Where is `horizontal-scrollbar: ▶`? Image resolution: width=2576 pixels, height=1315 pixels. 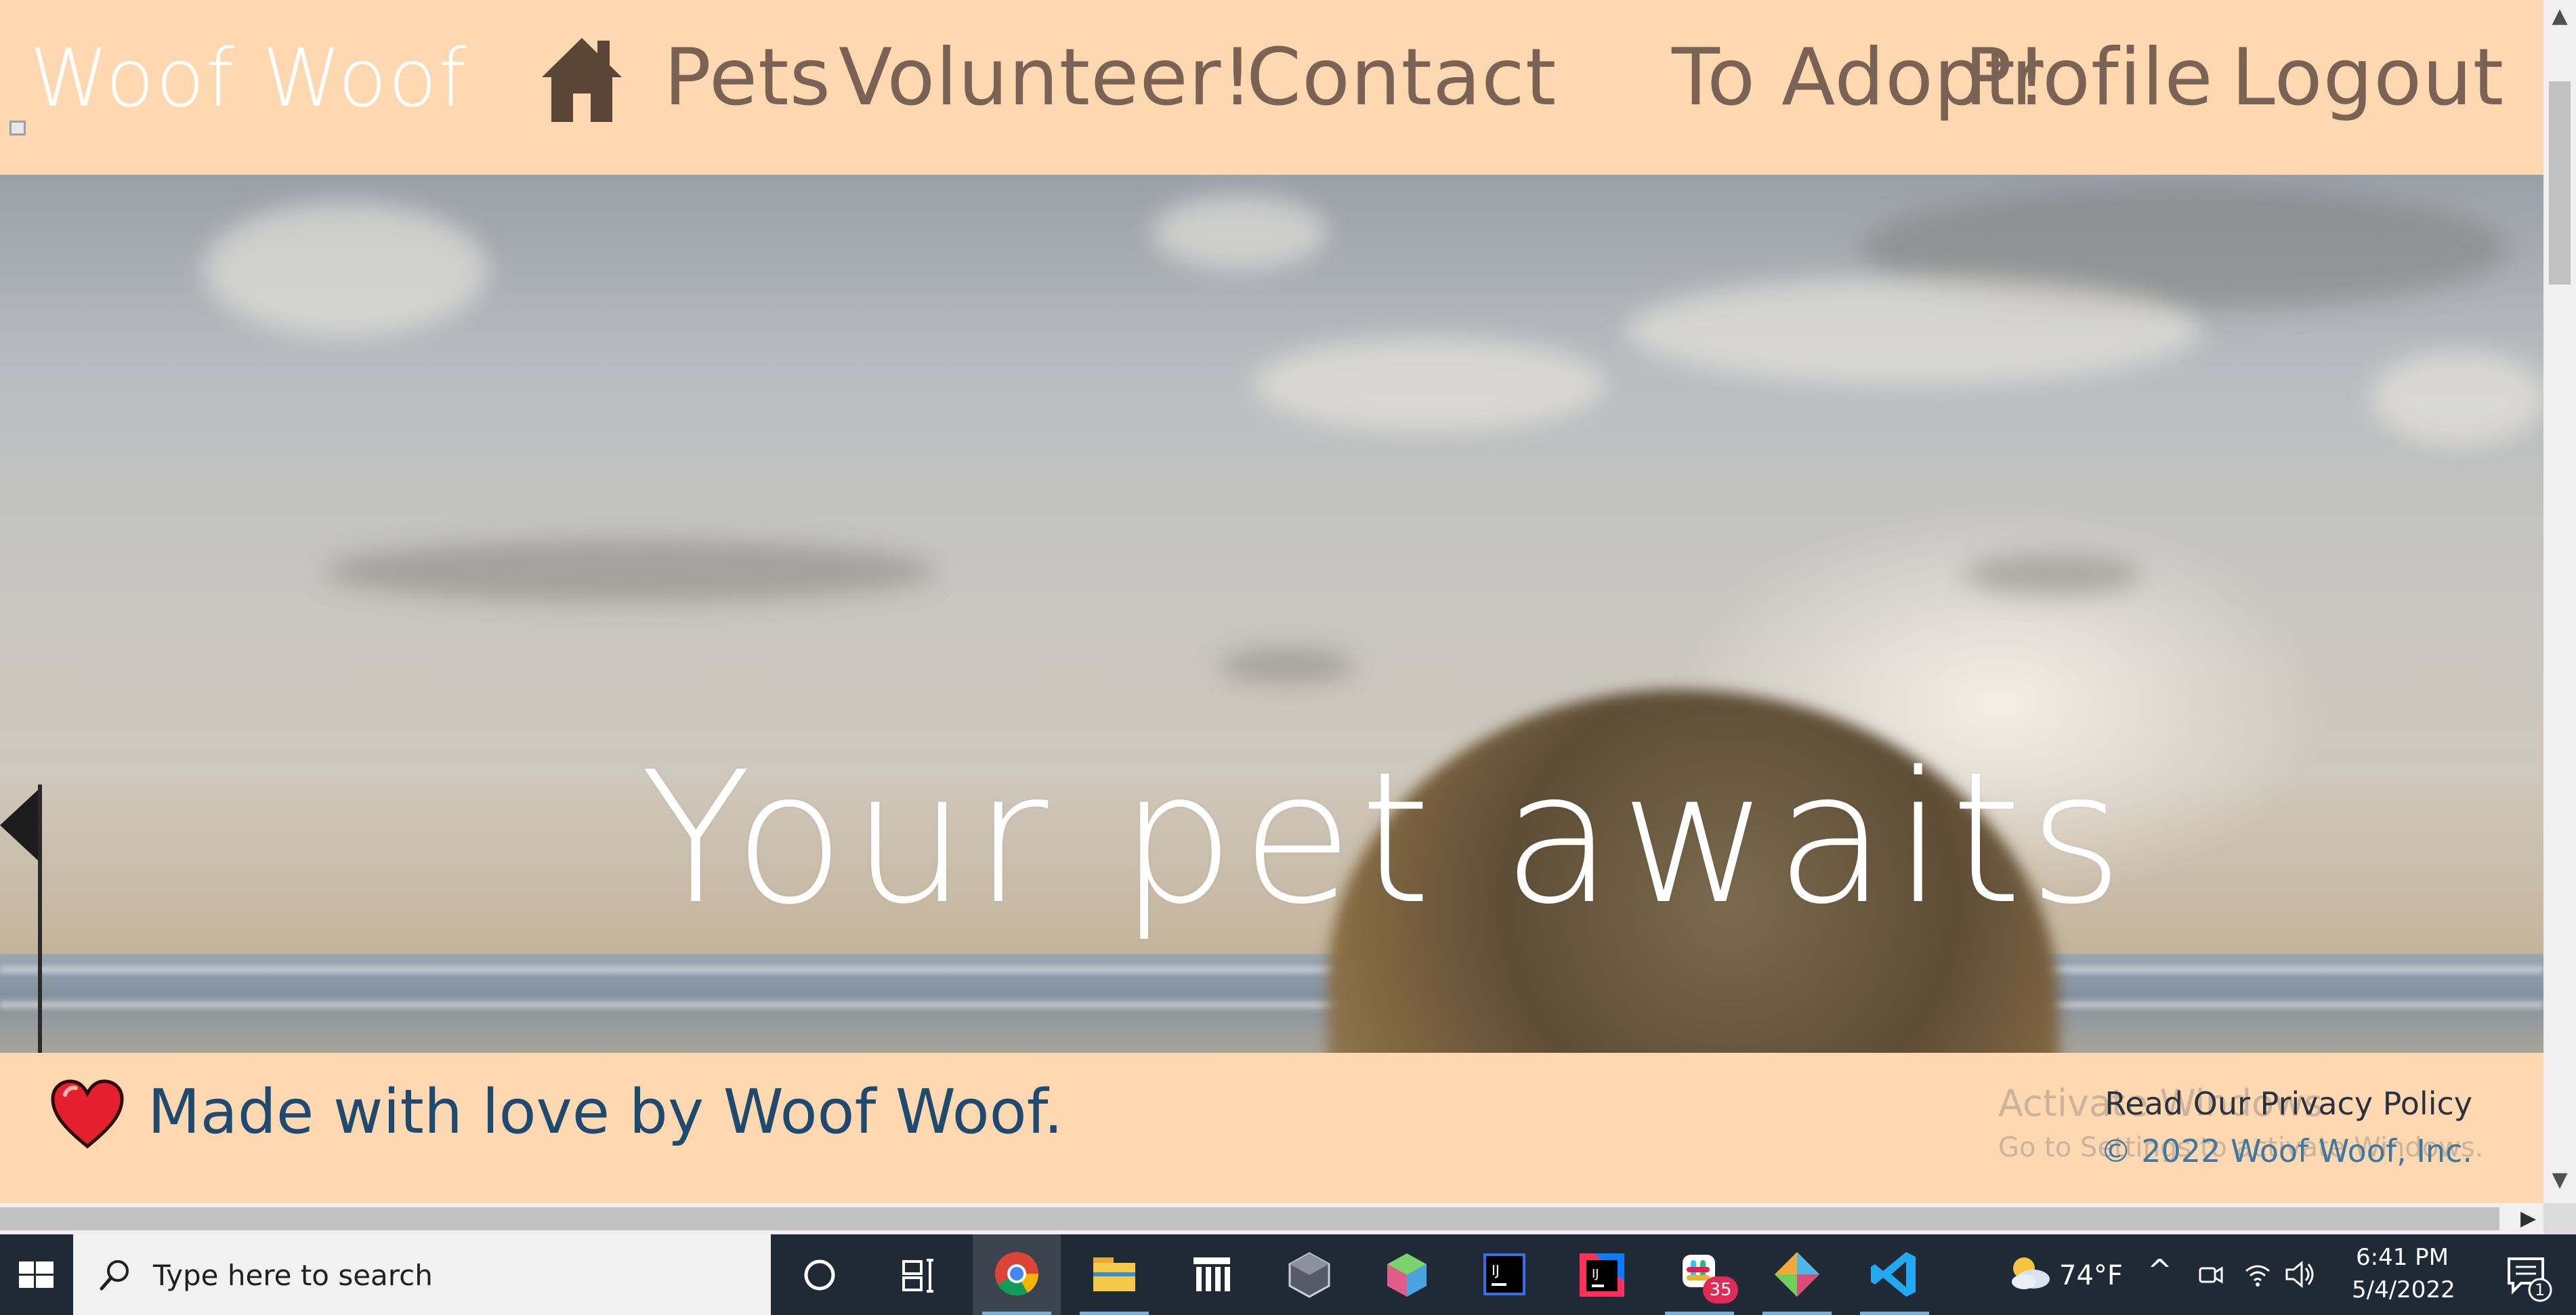
horizontal-scrollbar: ▶ is located at coordinates (1271, 1218).